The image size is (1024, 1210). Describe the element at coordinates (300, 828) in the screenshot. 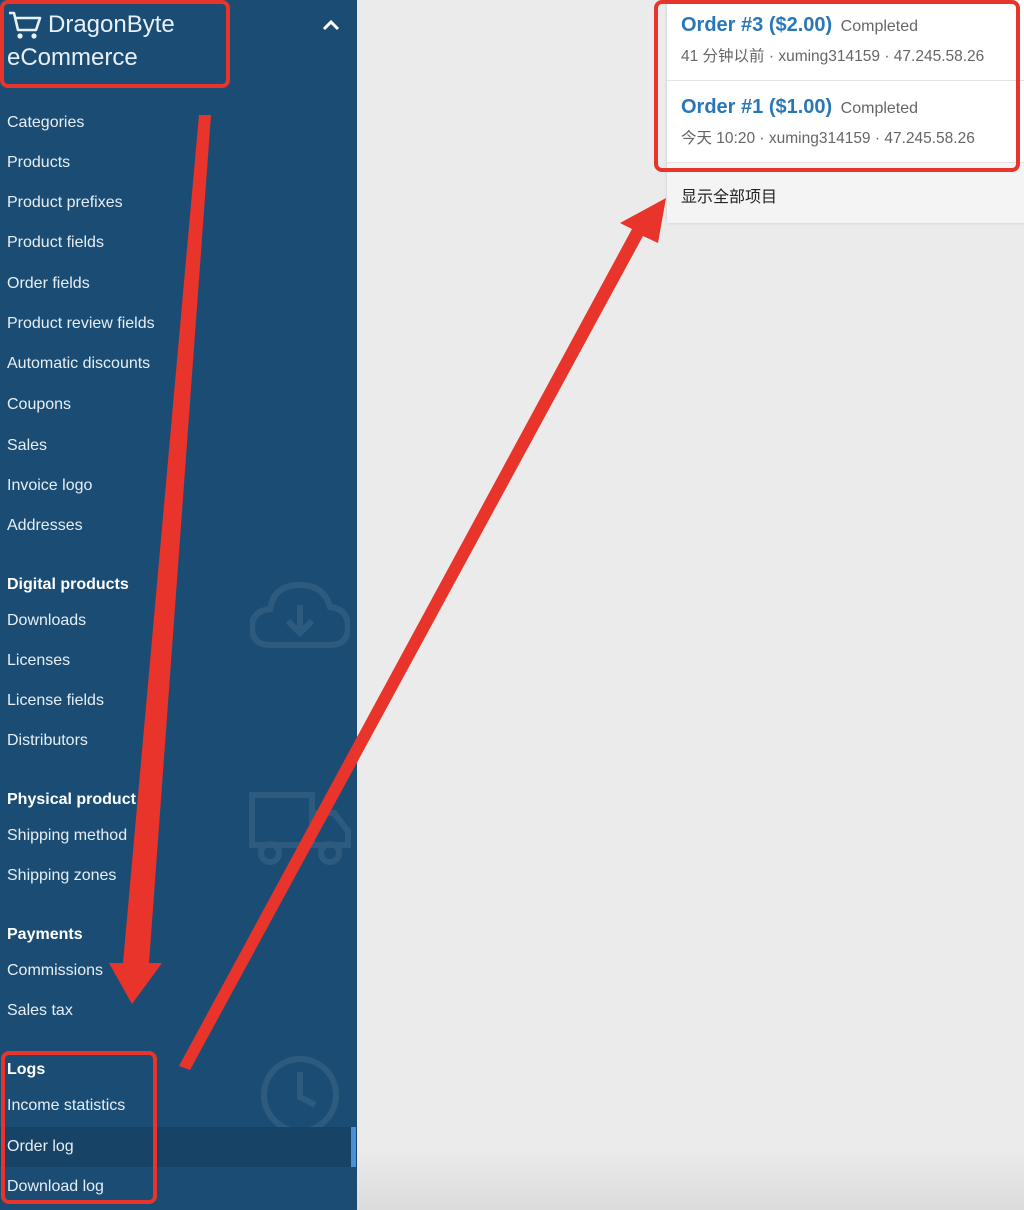

I see `truck-icon` at that location.